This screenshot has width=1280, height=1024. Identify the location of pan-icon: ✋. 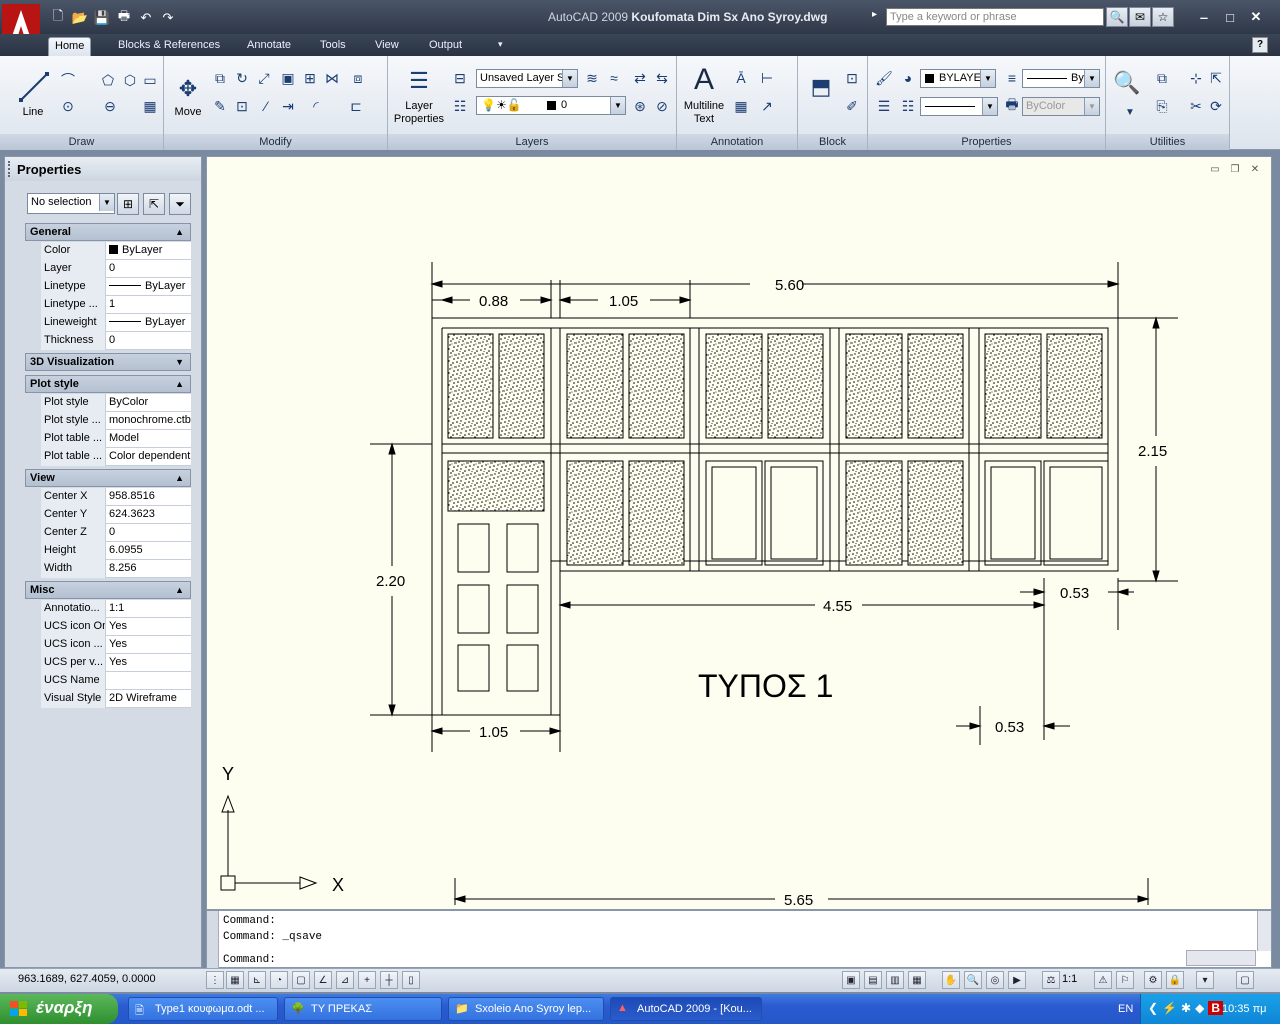
(951, 980).